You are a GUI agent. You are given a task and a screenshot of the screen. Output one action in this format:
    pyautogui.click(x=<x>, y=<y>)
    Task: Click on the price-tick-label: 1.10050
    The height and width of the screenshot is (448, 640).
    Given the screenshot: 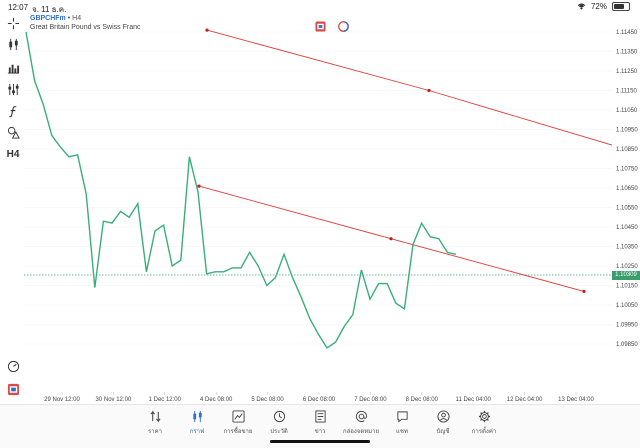 What is the action you would take?
    pyautogui.click(x=627, y=306)
    